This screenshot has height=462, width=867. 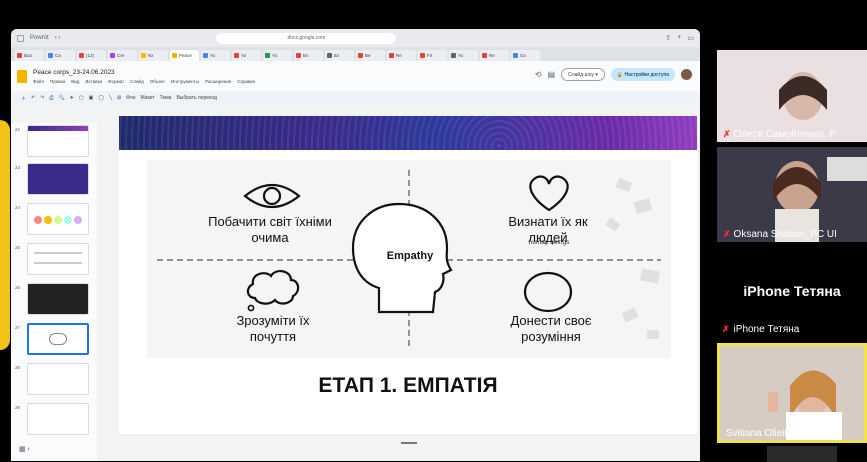 What do you see at coordinates (5, 235) in the screenshot?
I see `side-decoration` at bounding box center [5, 235].